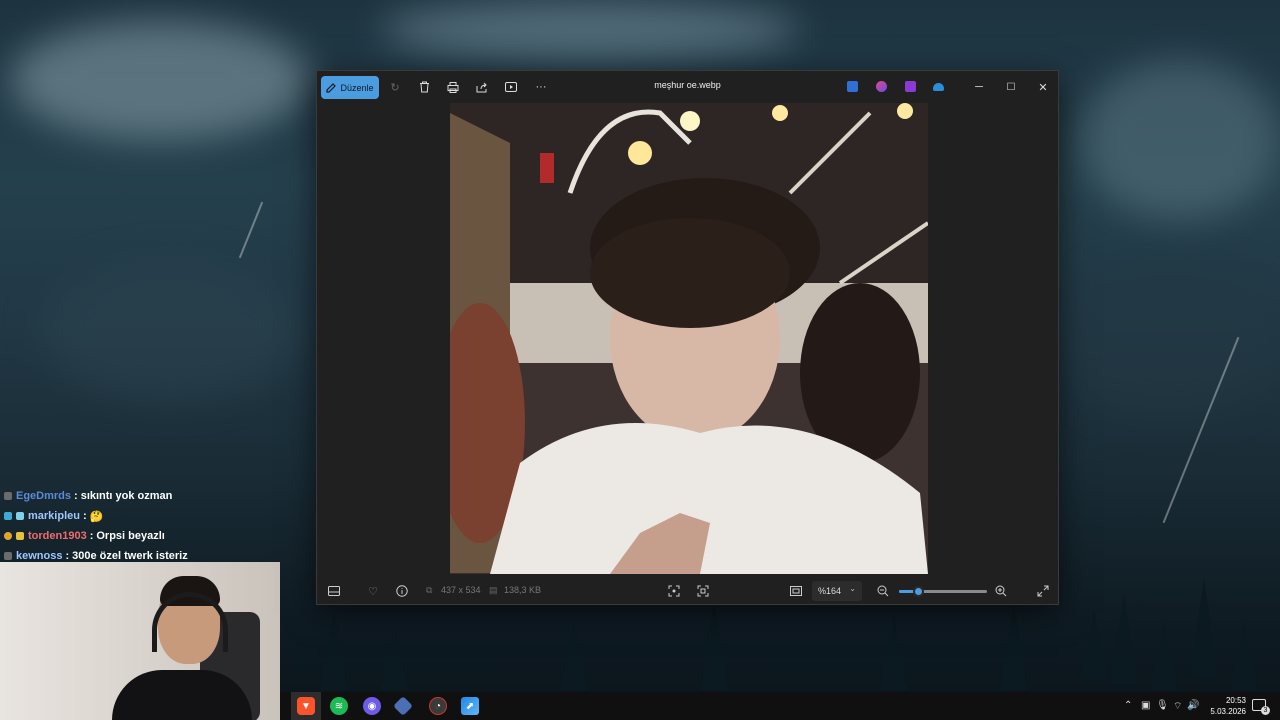 Image resolution: width=1280 pixels, height=720 pixels. I want to click on visual-search-icon, so click(703, 591).